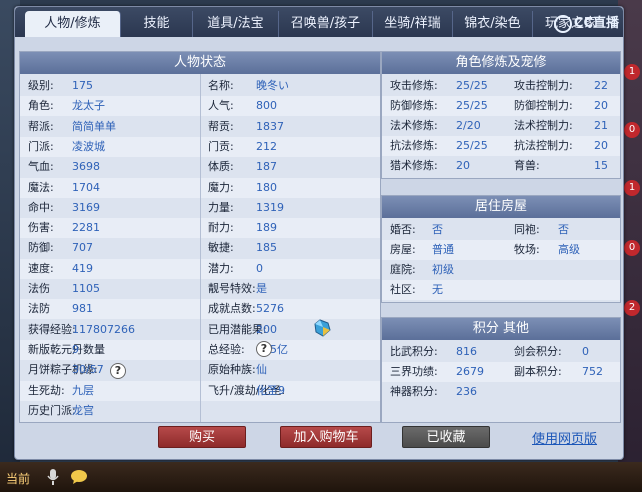 The height and width of the screenshot is (492, 642). What do you see at coordinates (221, 248) in the screenshot?
I see `stat-label: 敏捷:` at bounding box center [221, 248].